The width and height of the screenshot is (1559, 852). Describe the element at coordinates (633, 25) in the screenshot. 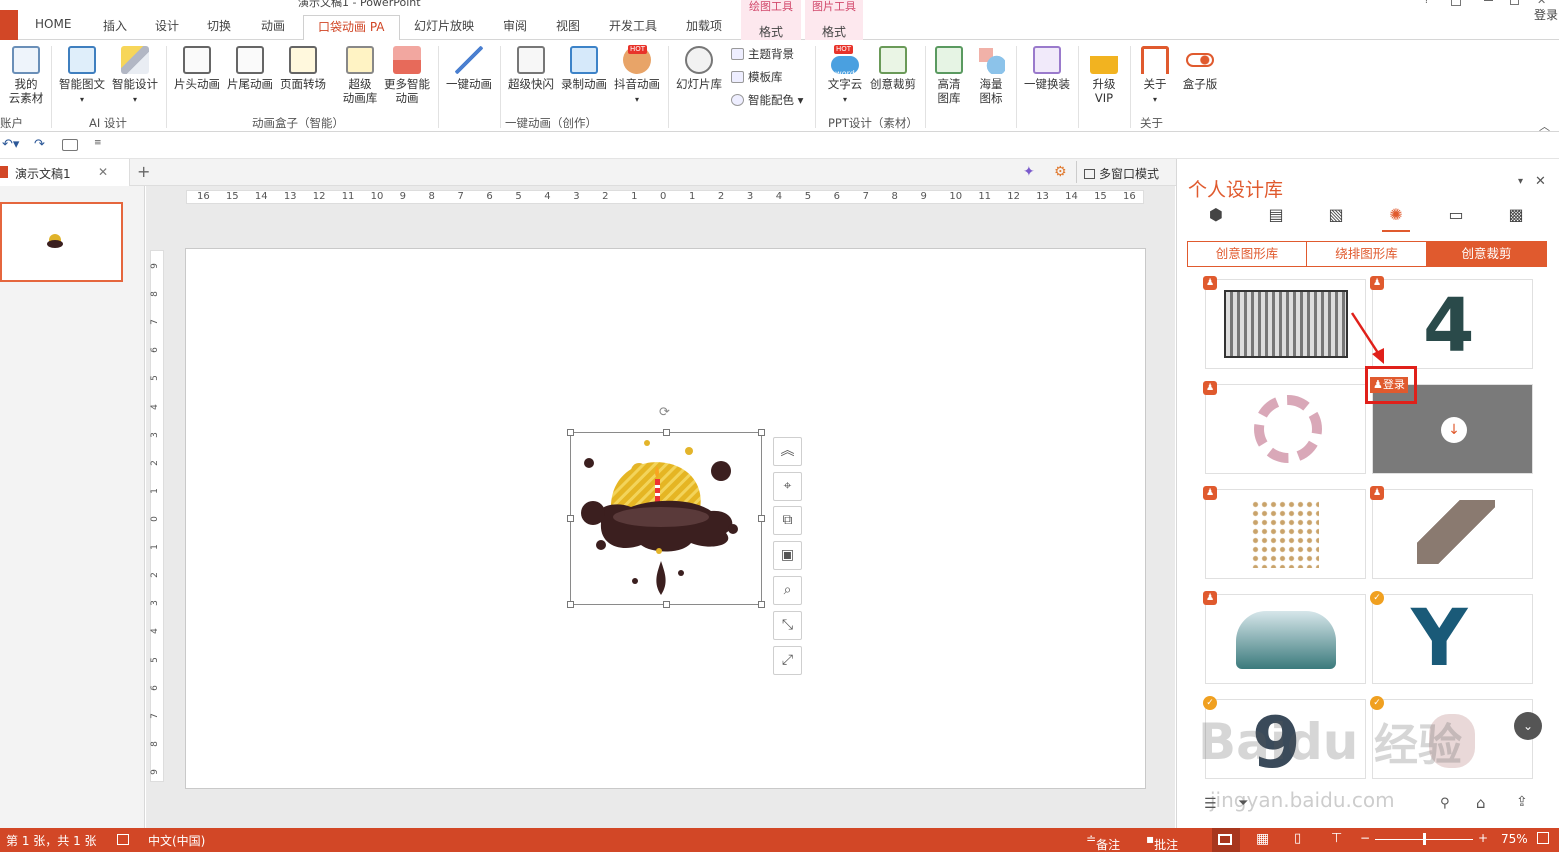

I see `tab-developer: 开发工具` at that location.